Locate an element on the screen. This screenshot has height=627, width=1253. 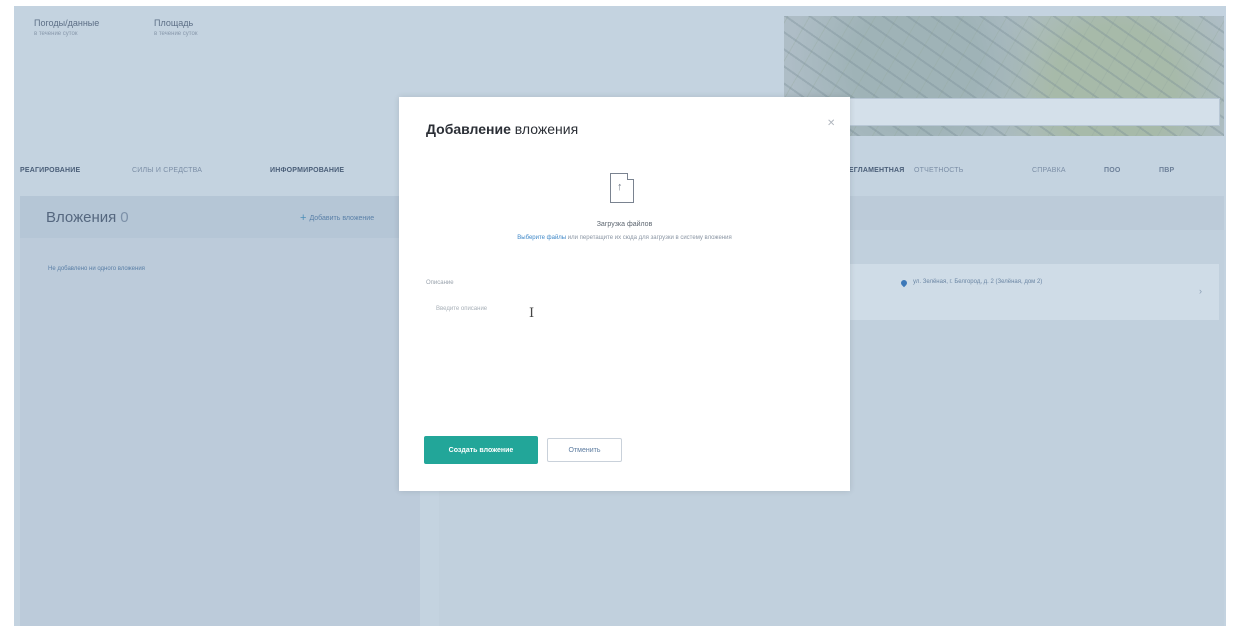
file-upload-icon: ↑ is located at coordinates (622, 188).